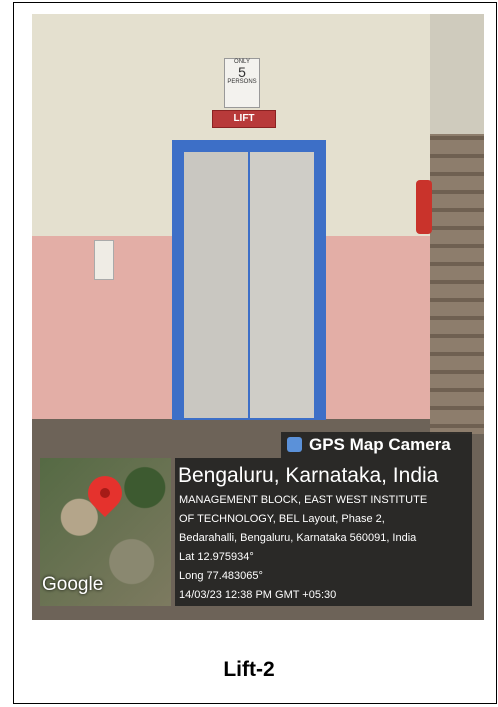  I want to click on gps-app-badge: GPS Map Camera, so click(376, 445).